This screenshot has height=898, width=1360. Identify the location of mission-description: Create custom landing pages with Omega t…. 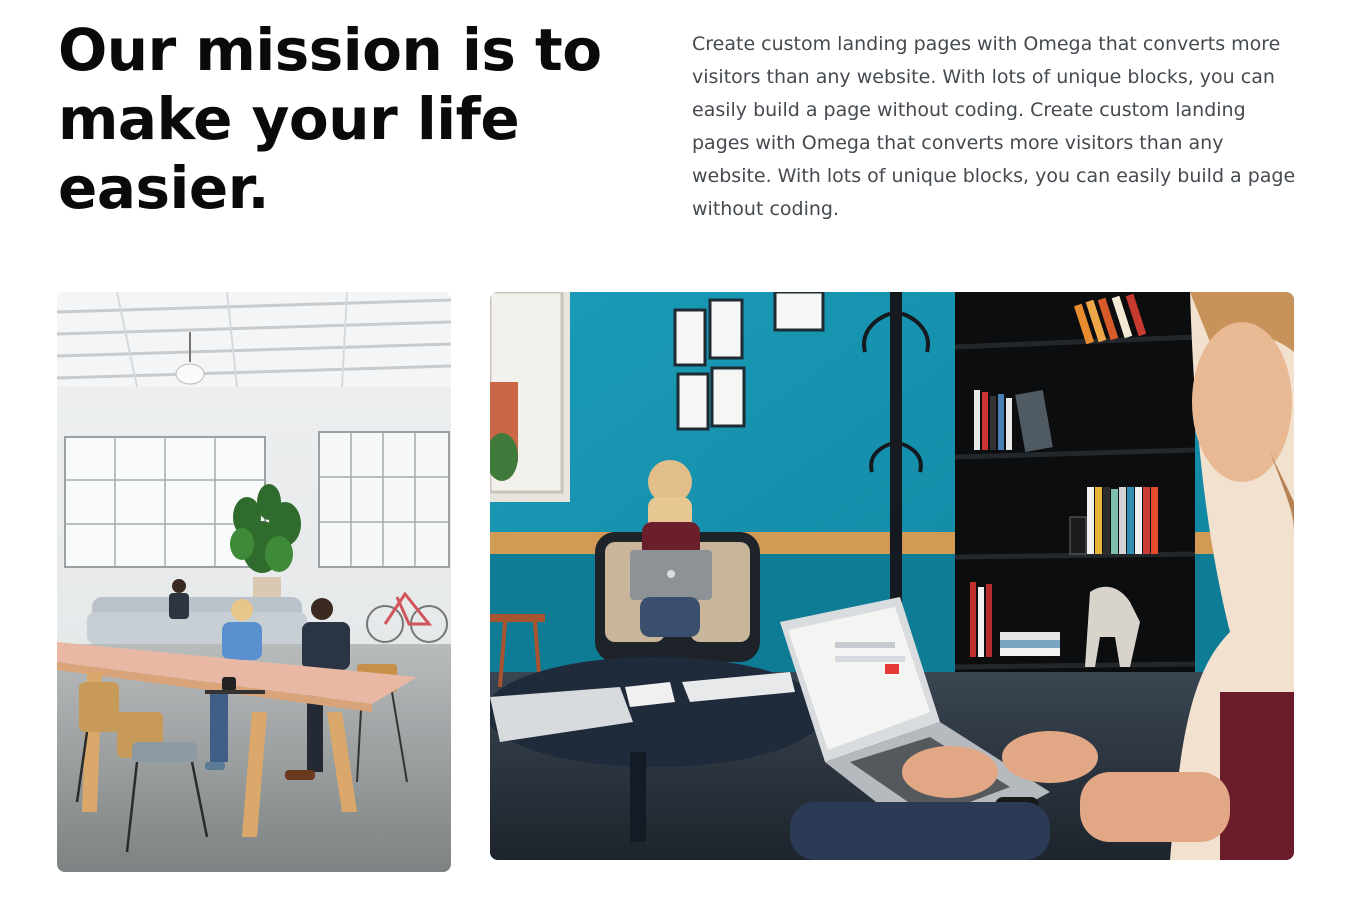
(994, 126).